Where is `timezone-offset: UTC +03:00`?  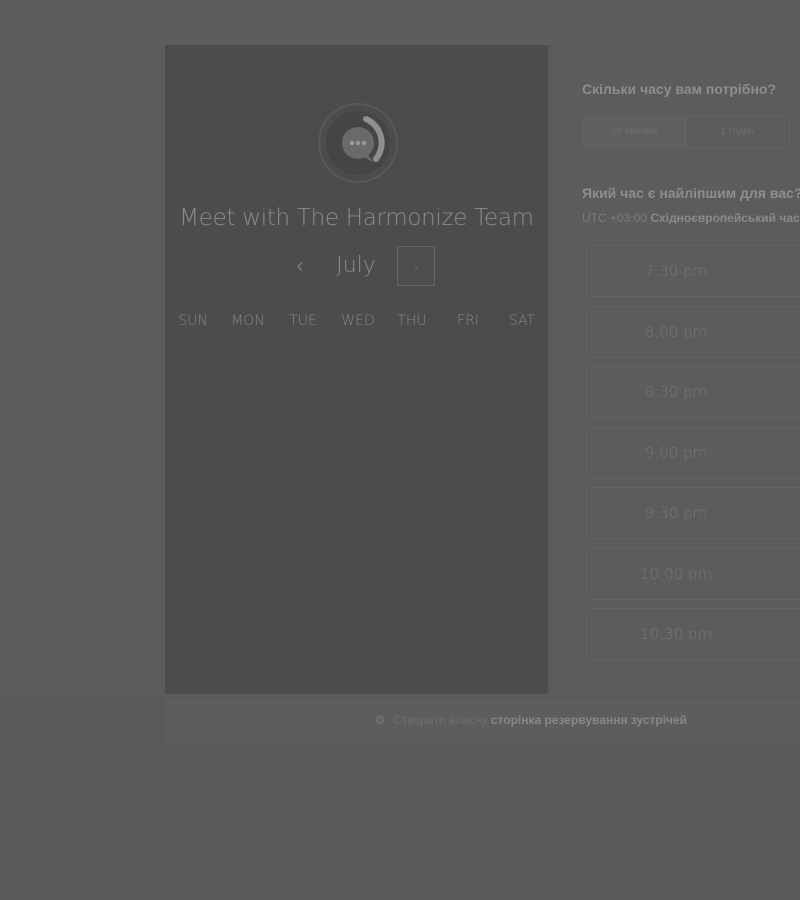 timezone-offset: UTC +03:00 is located at coordinates (615, 218).